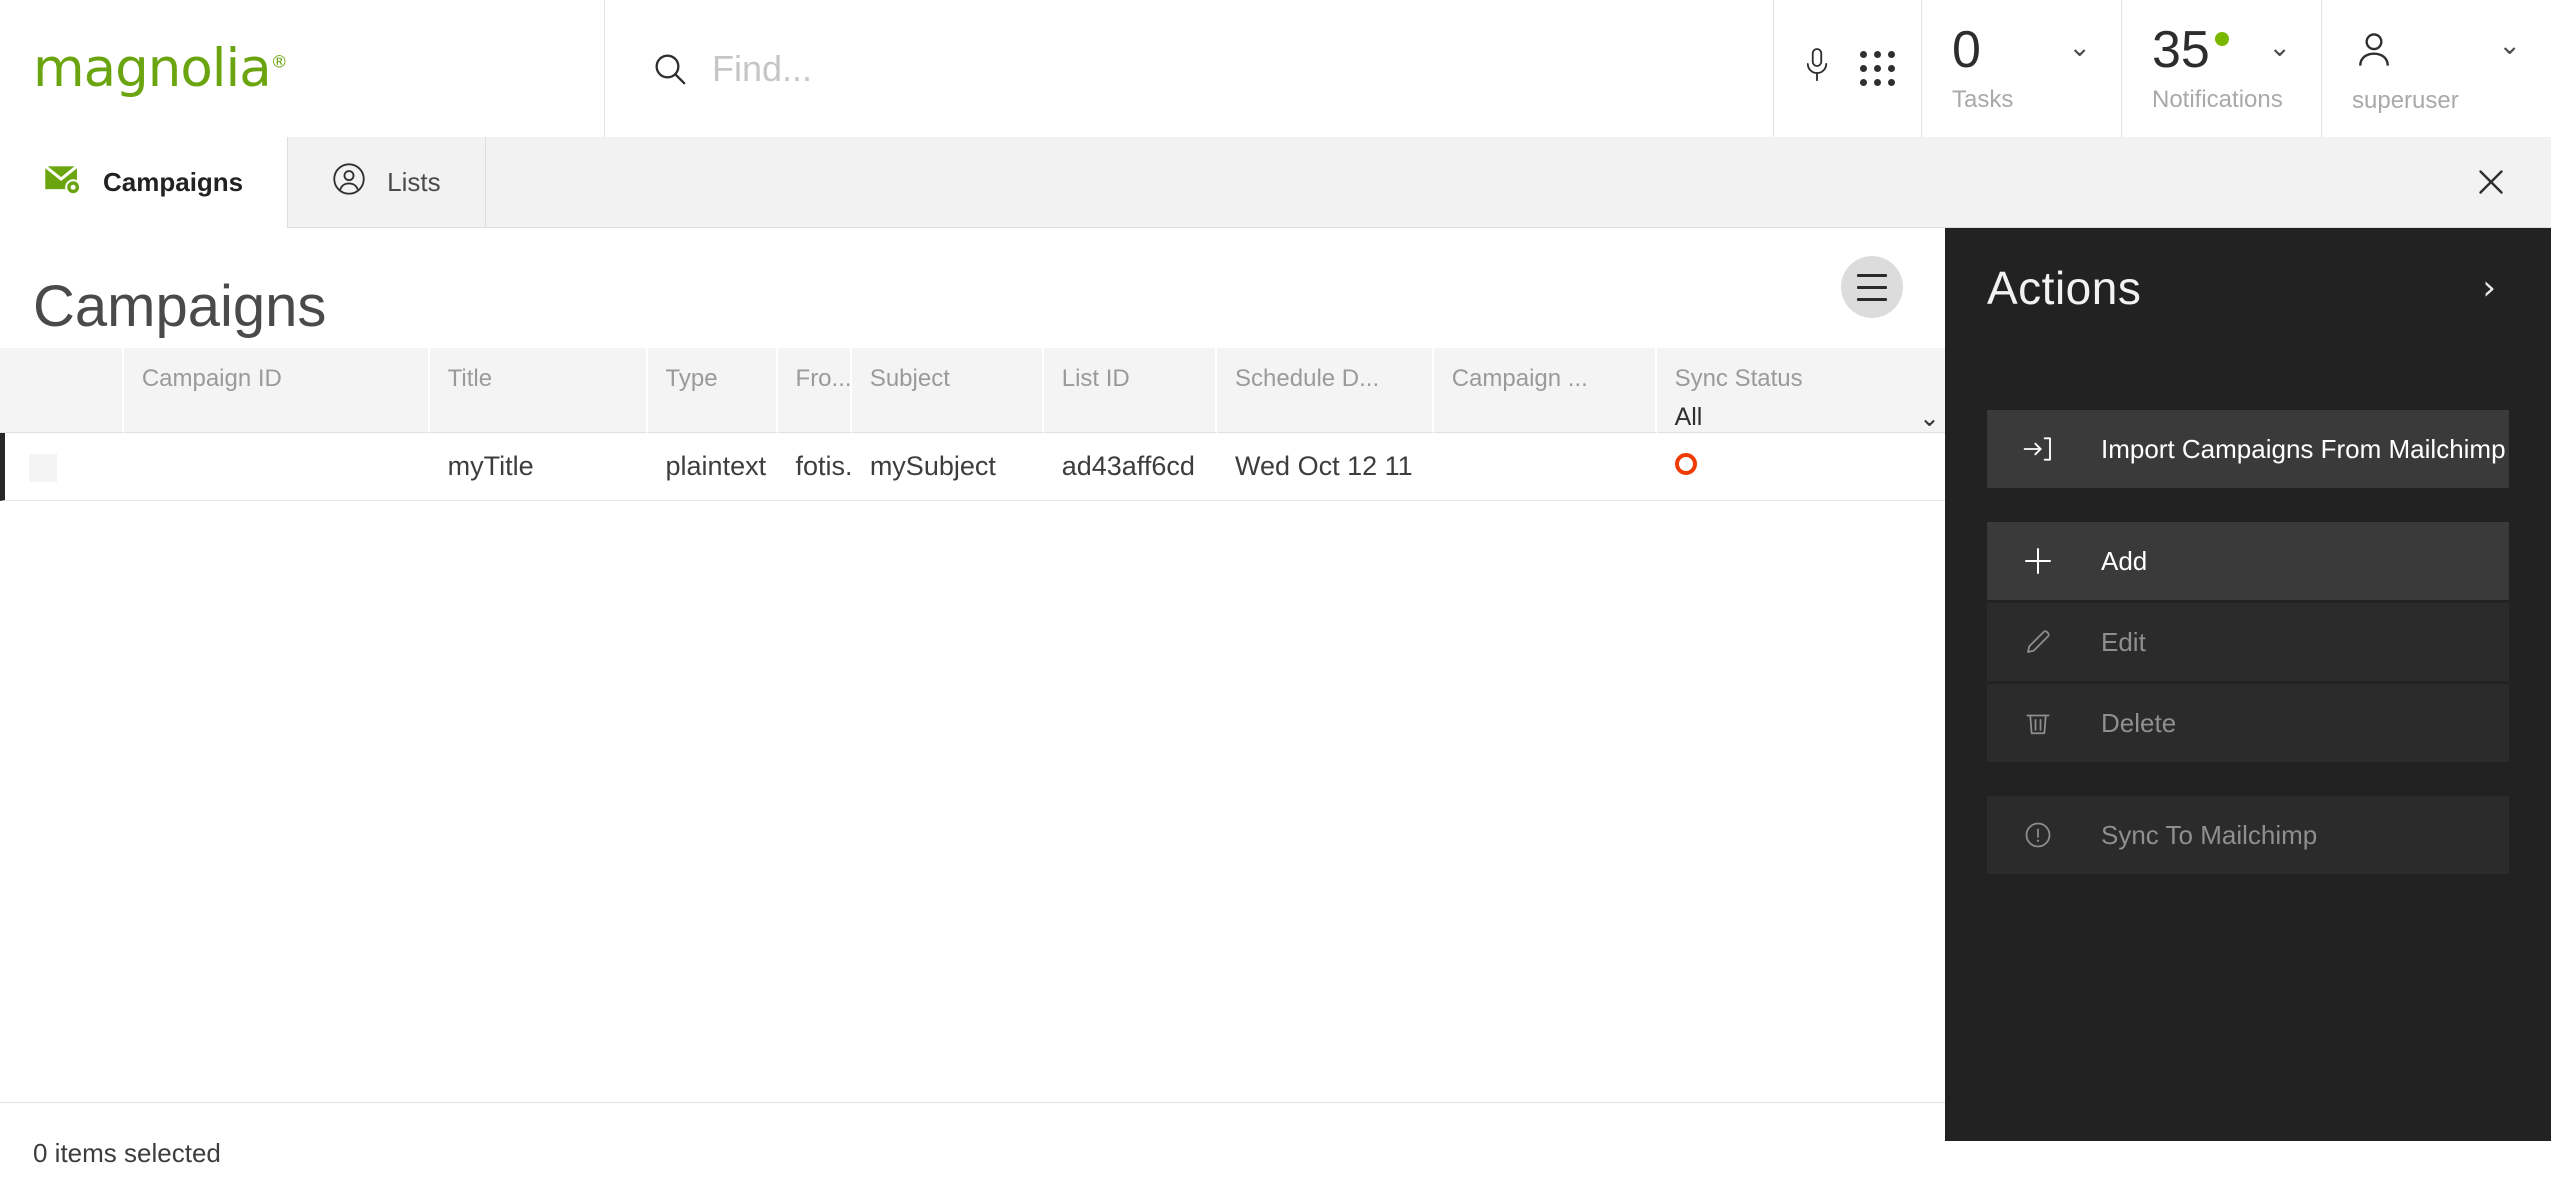 The image size is (2551, 1204). Describe the element at coordinates (1545, 467) in the screenshot. I see `cell-campaign-extra` at that location.